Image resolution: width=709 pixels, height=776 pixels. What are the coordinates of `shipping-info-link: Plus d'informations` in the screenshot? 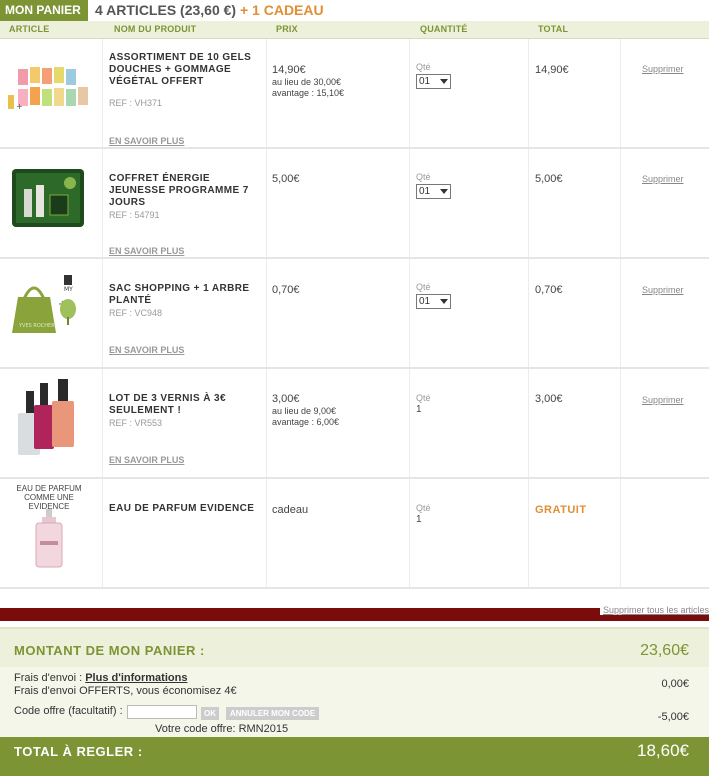 It's located at (136, 678).